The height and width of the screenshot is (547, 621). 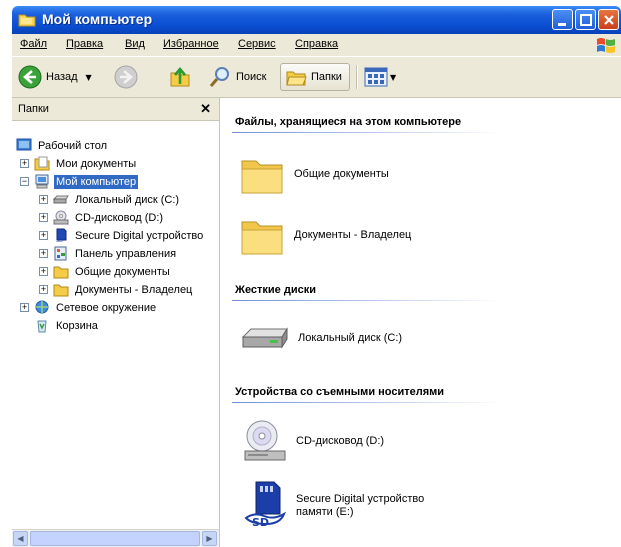 What do you see at coordinates (562, 19) in the screenshot?
I see `minimize-button` at bounding box center [562, 19].